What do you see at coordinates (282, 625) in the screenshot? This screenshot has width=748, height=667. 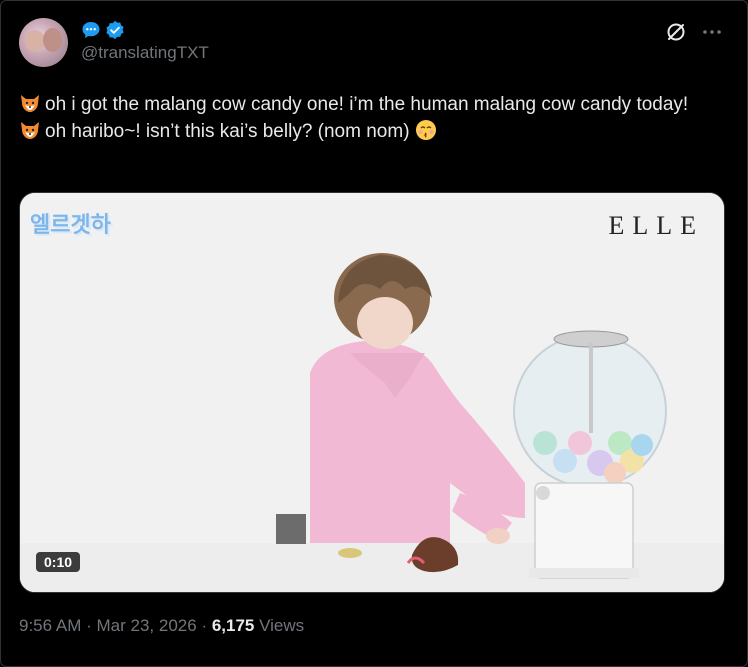 I see `views-label: Views` at bounding box center [282, 625].